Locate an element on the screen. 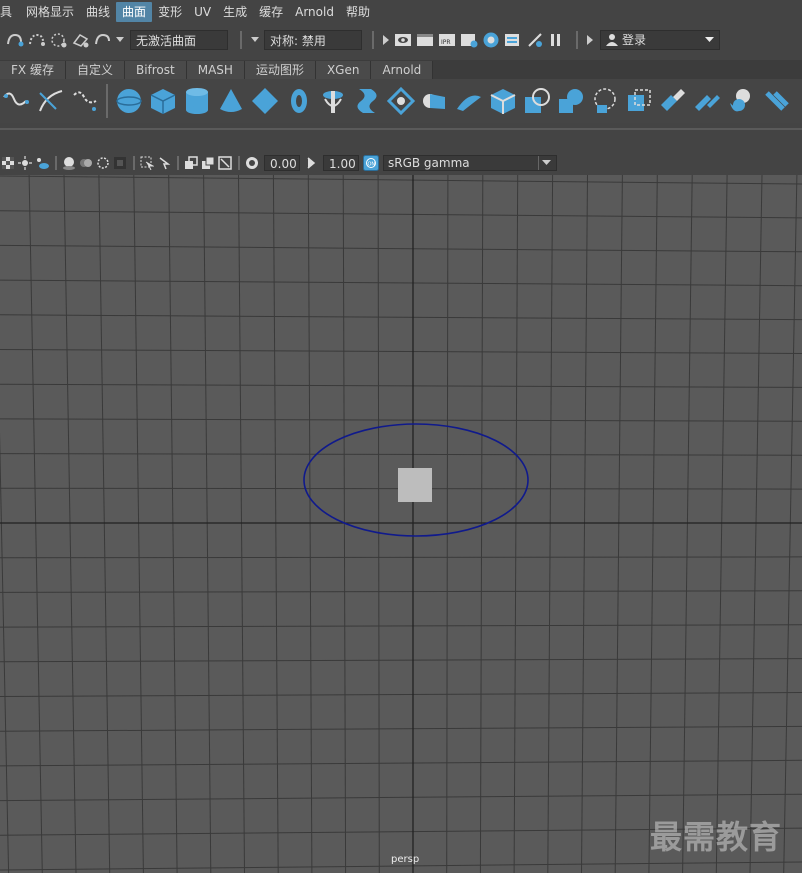 The width and height of the screenshot is (802, 873). ipr-render-icon: IPR is located at coordinates (447, 40).